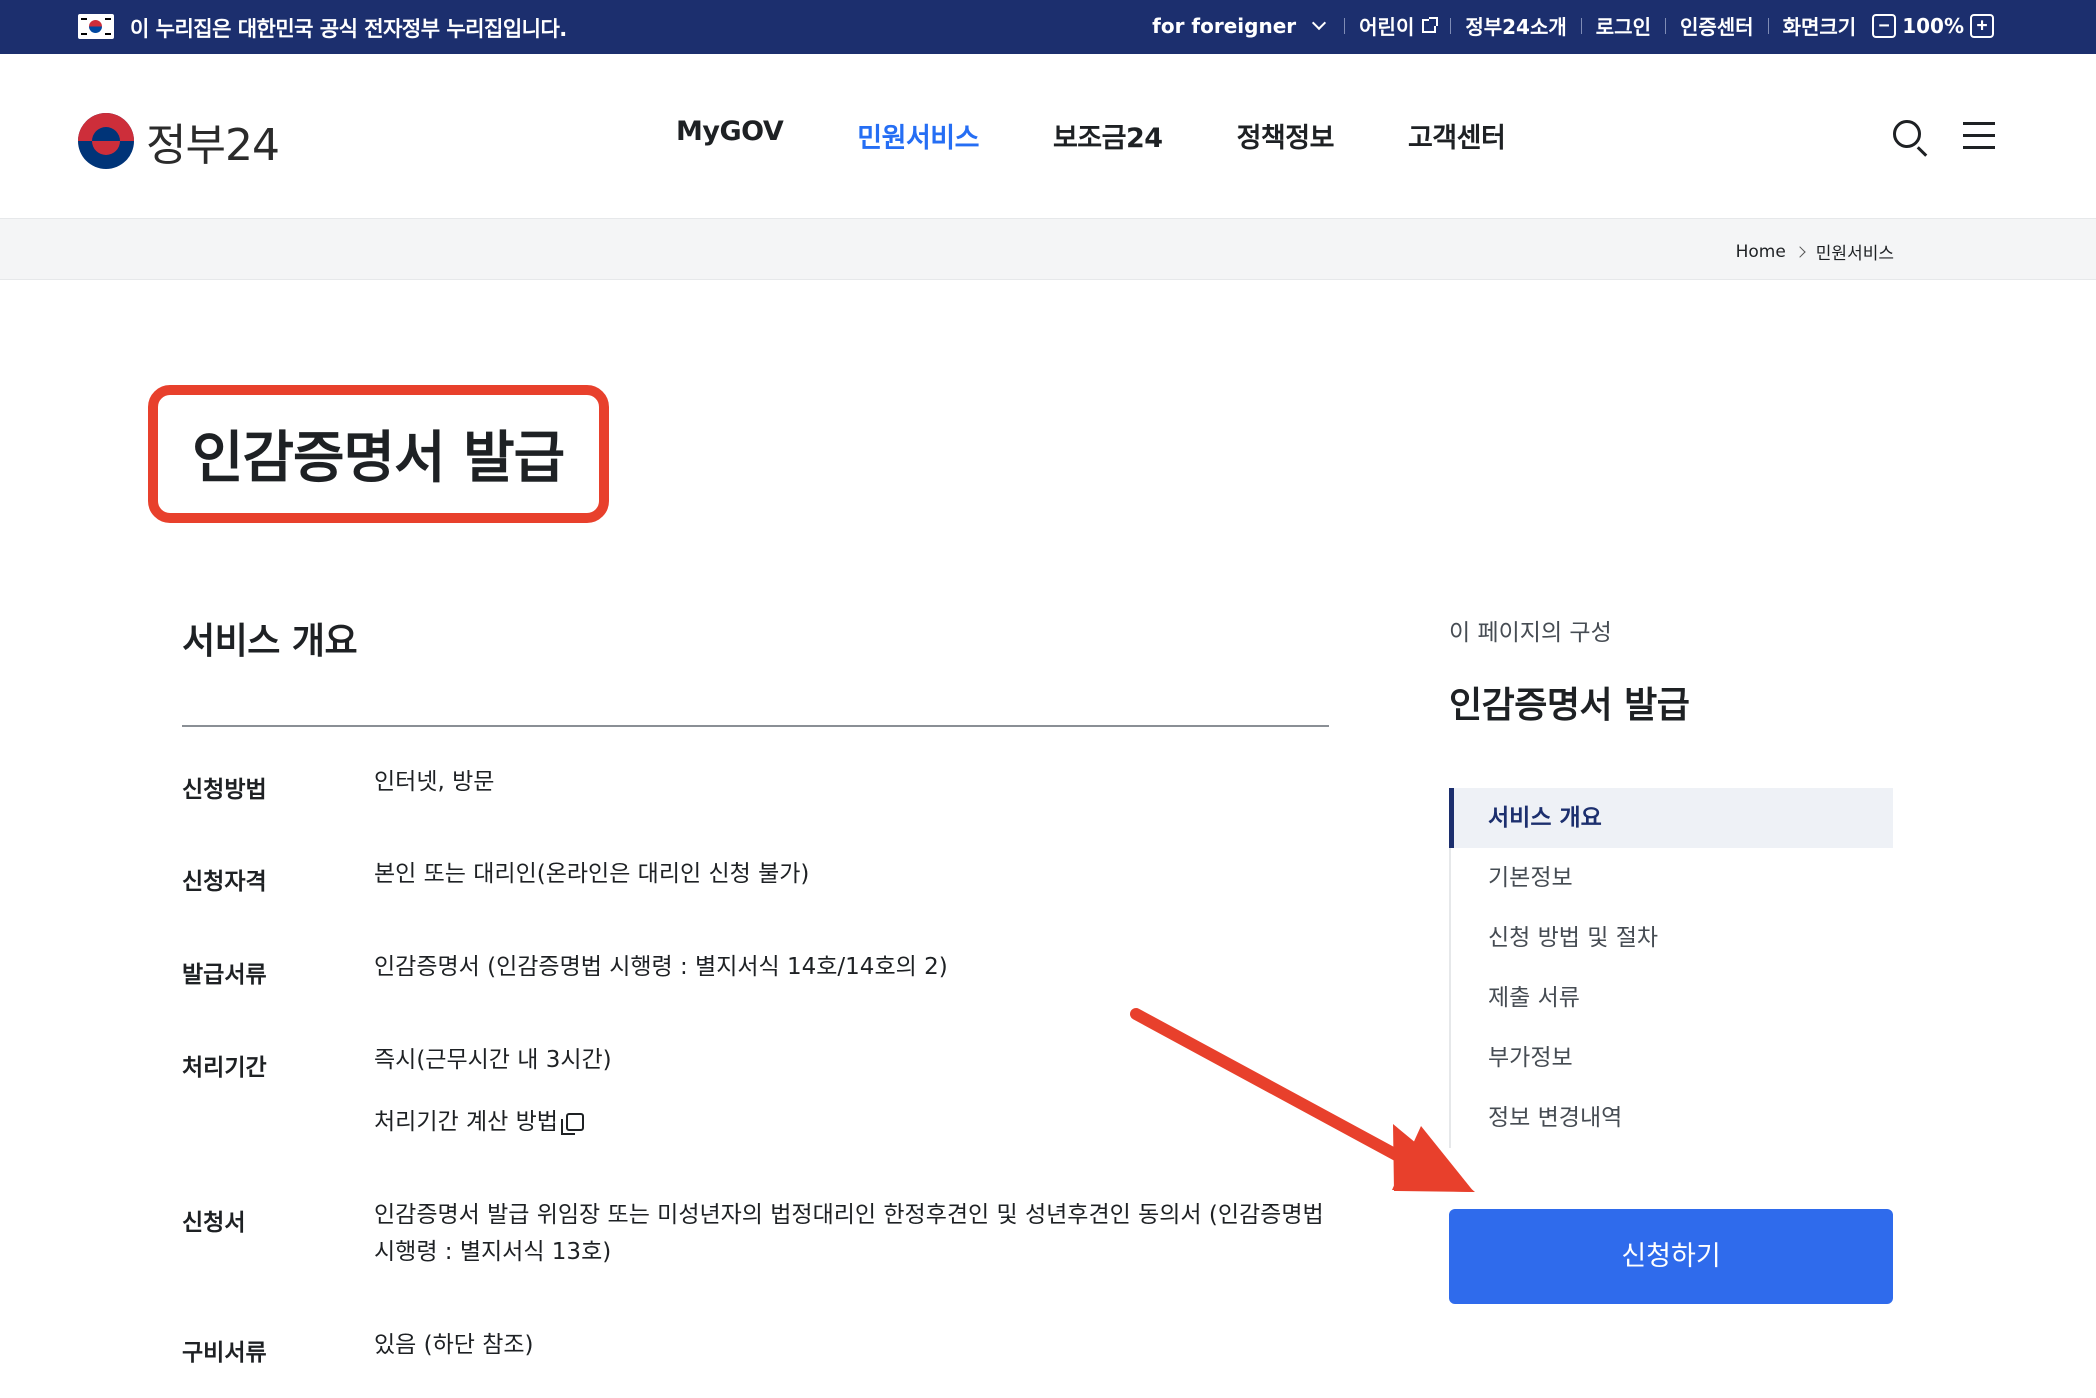  What do you see at coordinates (572, 1124) in the screenshot?
I see `copy-icon` at bounding box center [572, 1124].